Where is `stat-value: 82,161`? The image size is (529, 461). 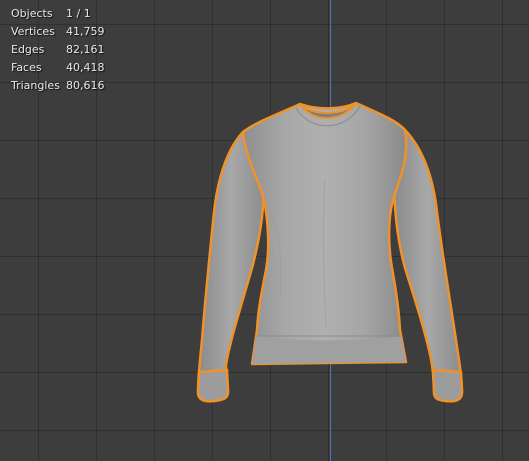
stat-value: 82,161 is located at coordinates (85, 49).